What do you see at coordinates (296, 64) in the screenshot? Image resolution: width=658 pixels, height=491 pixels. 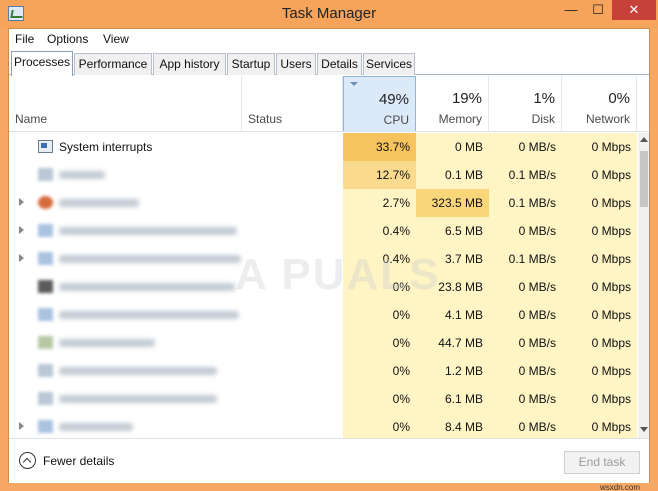 I see `tab-users: Users` at bounding box center [296, 64].